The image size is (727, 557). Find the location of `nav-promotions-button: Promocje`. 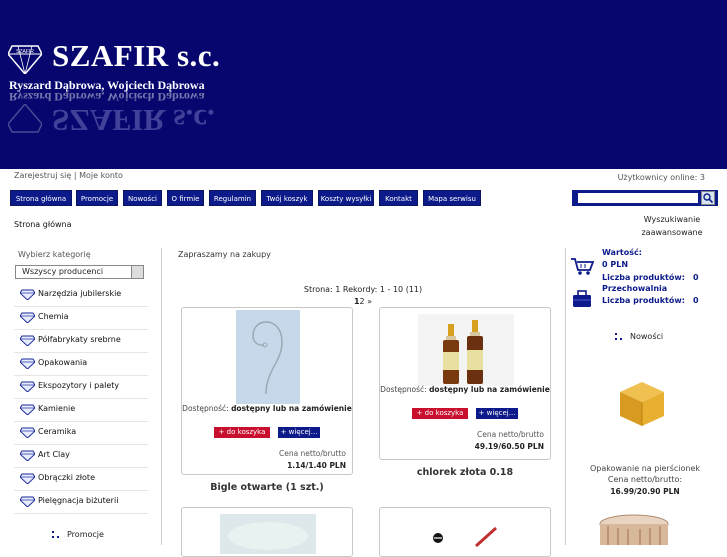

nav-promotions-button: Promocje is located at coordinates (97, 198).